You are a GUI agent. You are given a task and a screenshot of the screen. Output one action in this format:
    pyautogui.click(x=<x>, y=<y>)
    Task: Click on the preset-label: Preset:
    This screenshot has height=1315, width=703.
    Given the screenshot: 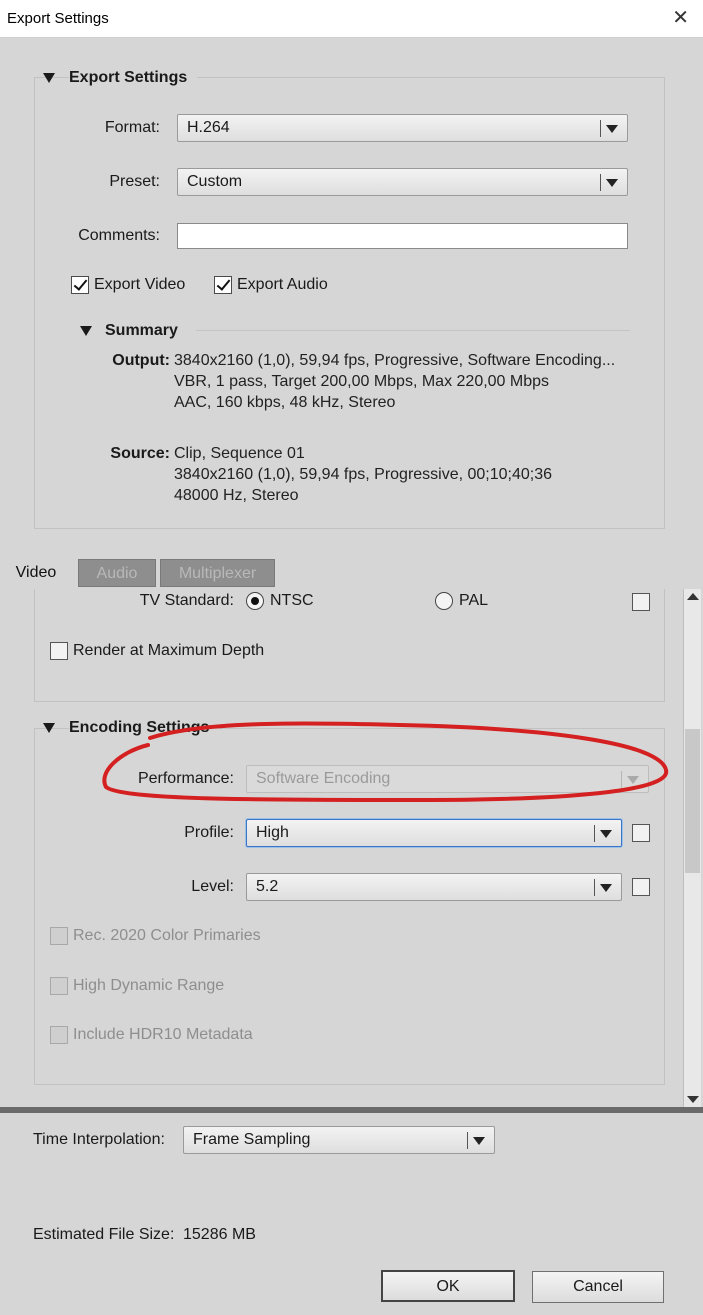 What is the action you would take?
    pyautogui.click(x=134, y=181)
    